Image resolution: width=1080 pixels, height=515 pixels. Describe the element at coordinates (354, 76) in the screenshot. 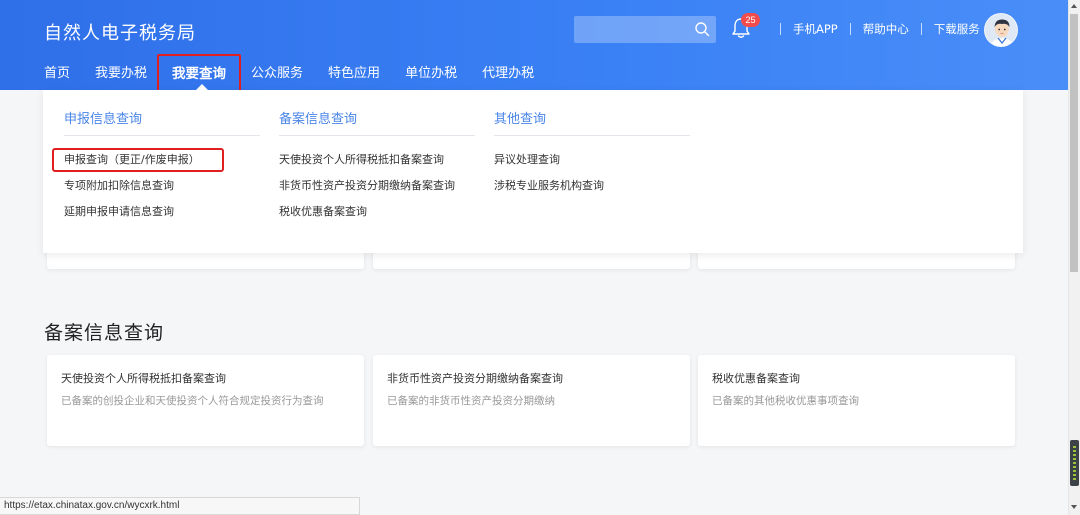

I see `nav-featured-apps: 特色应用` at that location.